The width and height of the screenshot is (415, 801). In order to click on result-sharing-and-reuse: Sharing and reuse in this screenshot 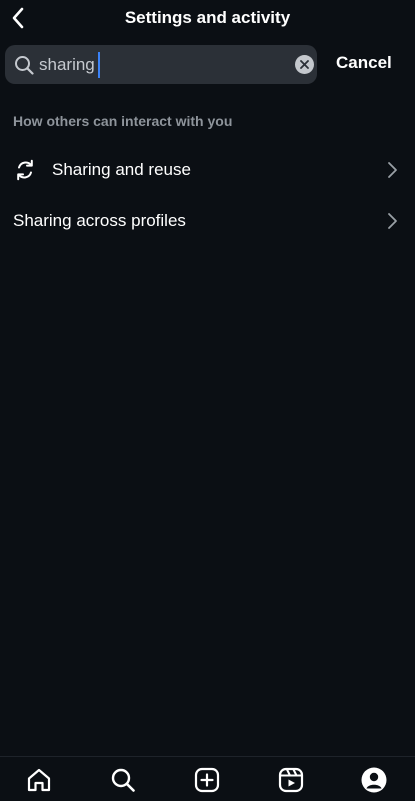, I will do `click(207, 170)`.